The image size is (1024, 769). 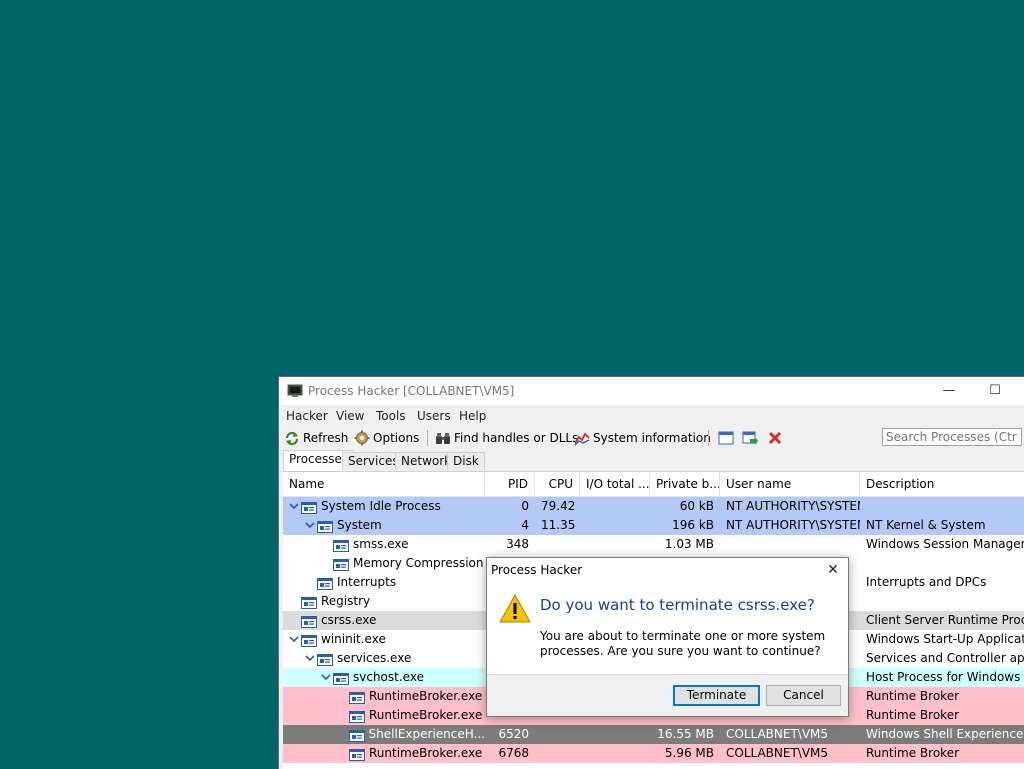 I want to click on column-pid: PID, so click(x=510, y=484).